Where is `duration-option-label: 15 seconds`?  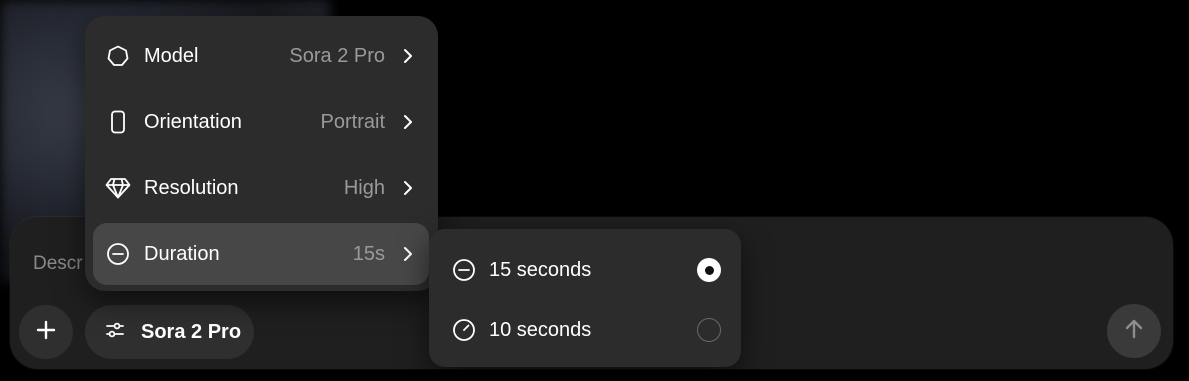
duration-option-label: 15 seconds is located at coordinates (540, 269).